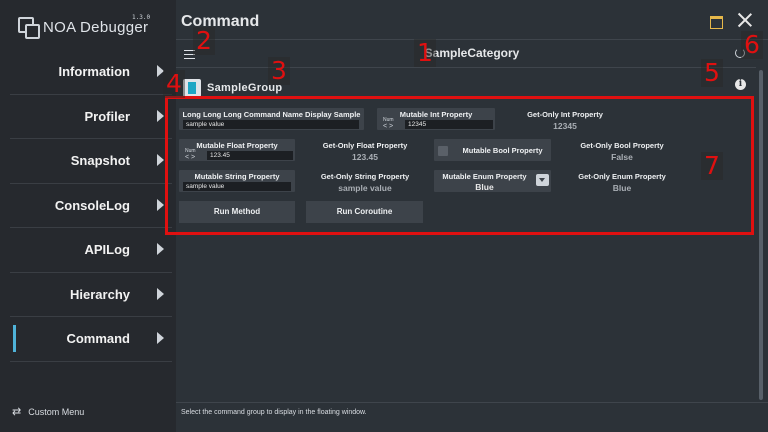  What do you see at coordinates (192, 88) in the screenshot?
I see `group-pin-toggle` at bounding box center [192, 88].